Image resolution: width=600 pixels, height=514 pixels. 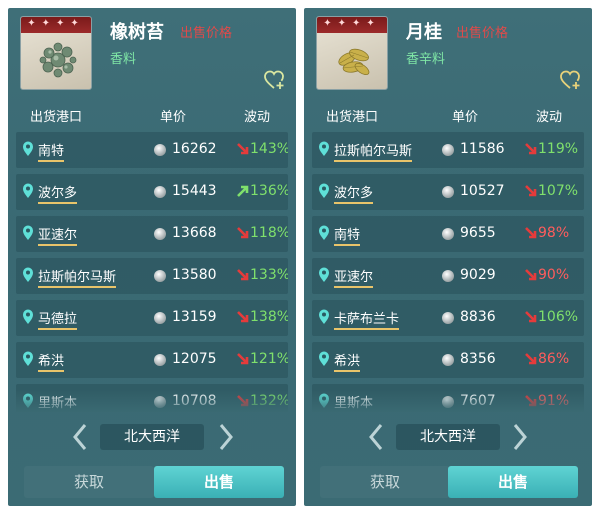 I want to click on unit-price: 13580, so click(x=194, y=275).